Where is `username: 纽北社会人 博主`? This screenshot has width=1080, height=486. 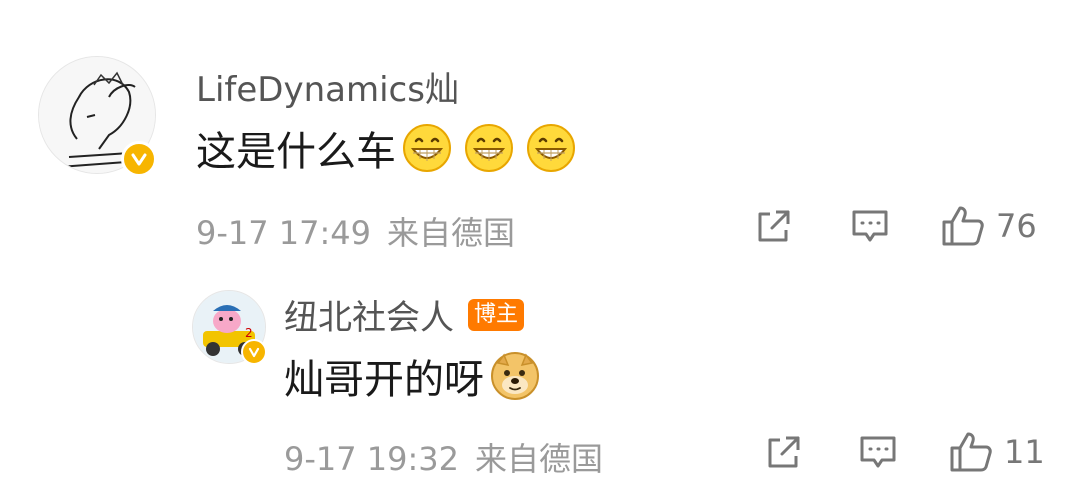 username: 纽北社会人 博主 is located at coordinates (404, 314).